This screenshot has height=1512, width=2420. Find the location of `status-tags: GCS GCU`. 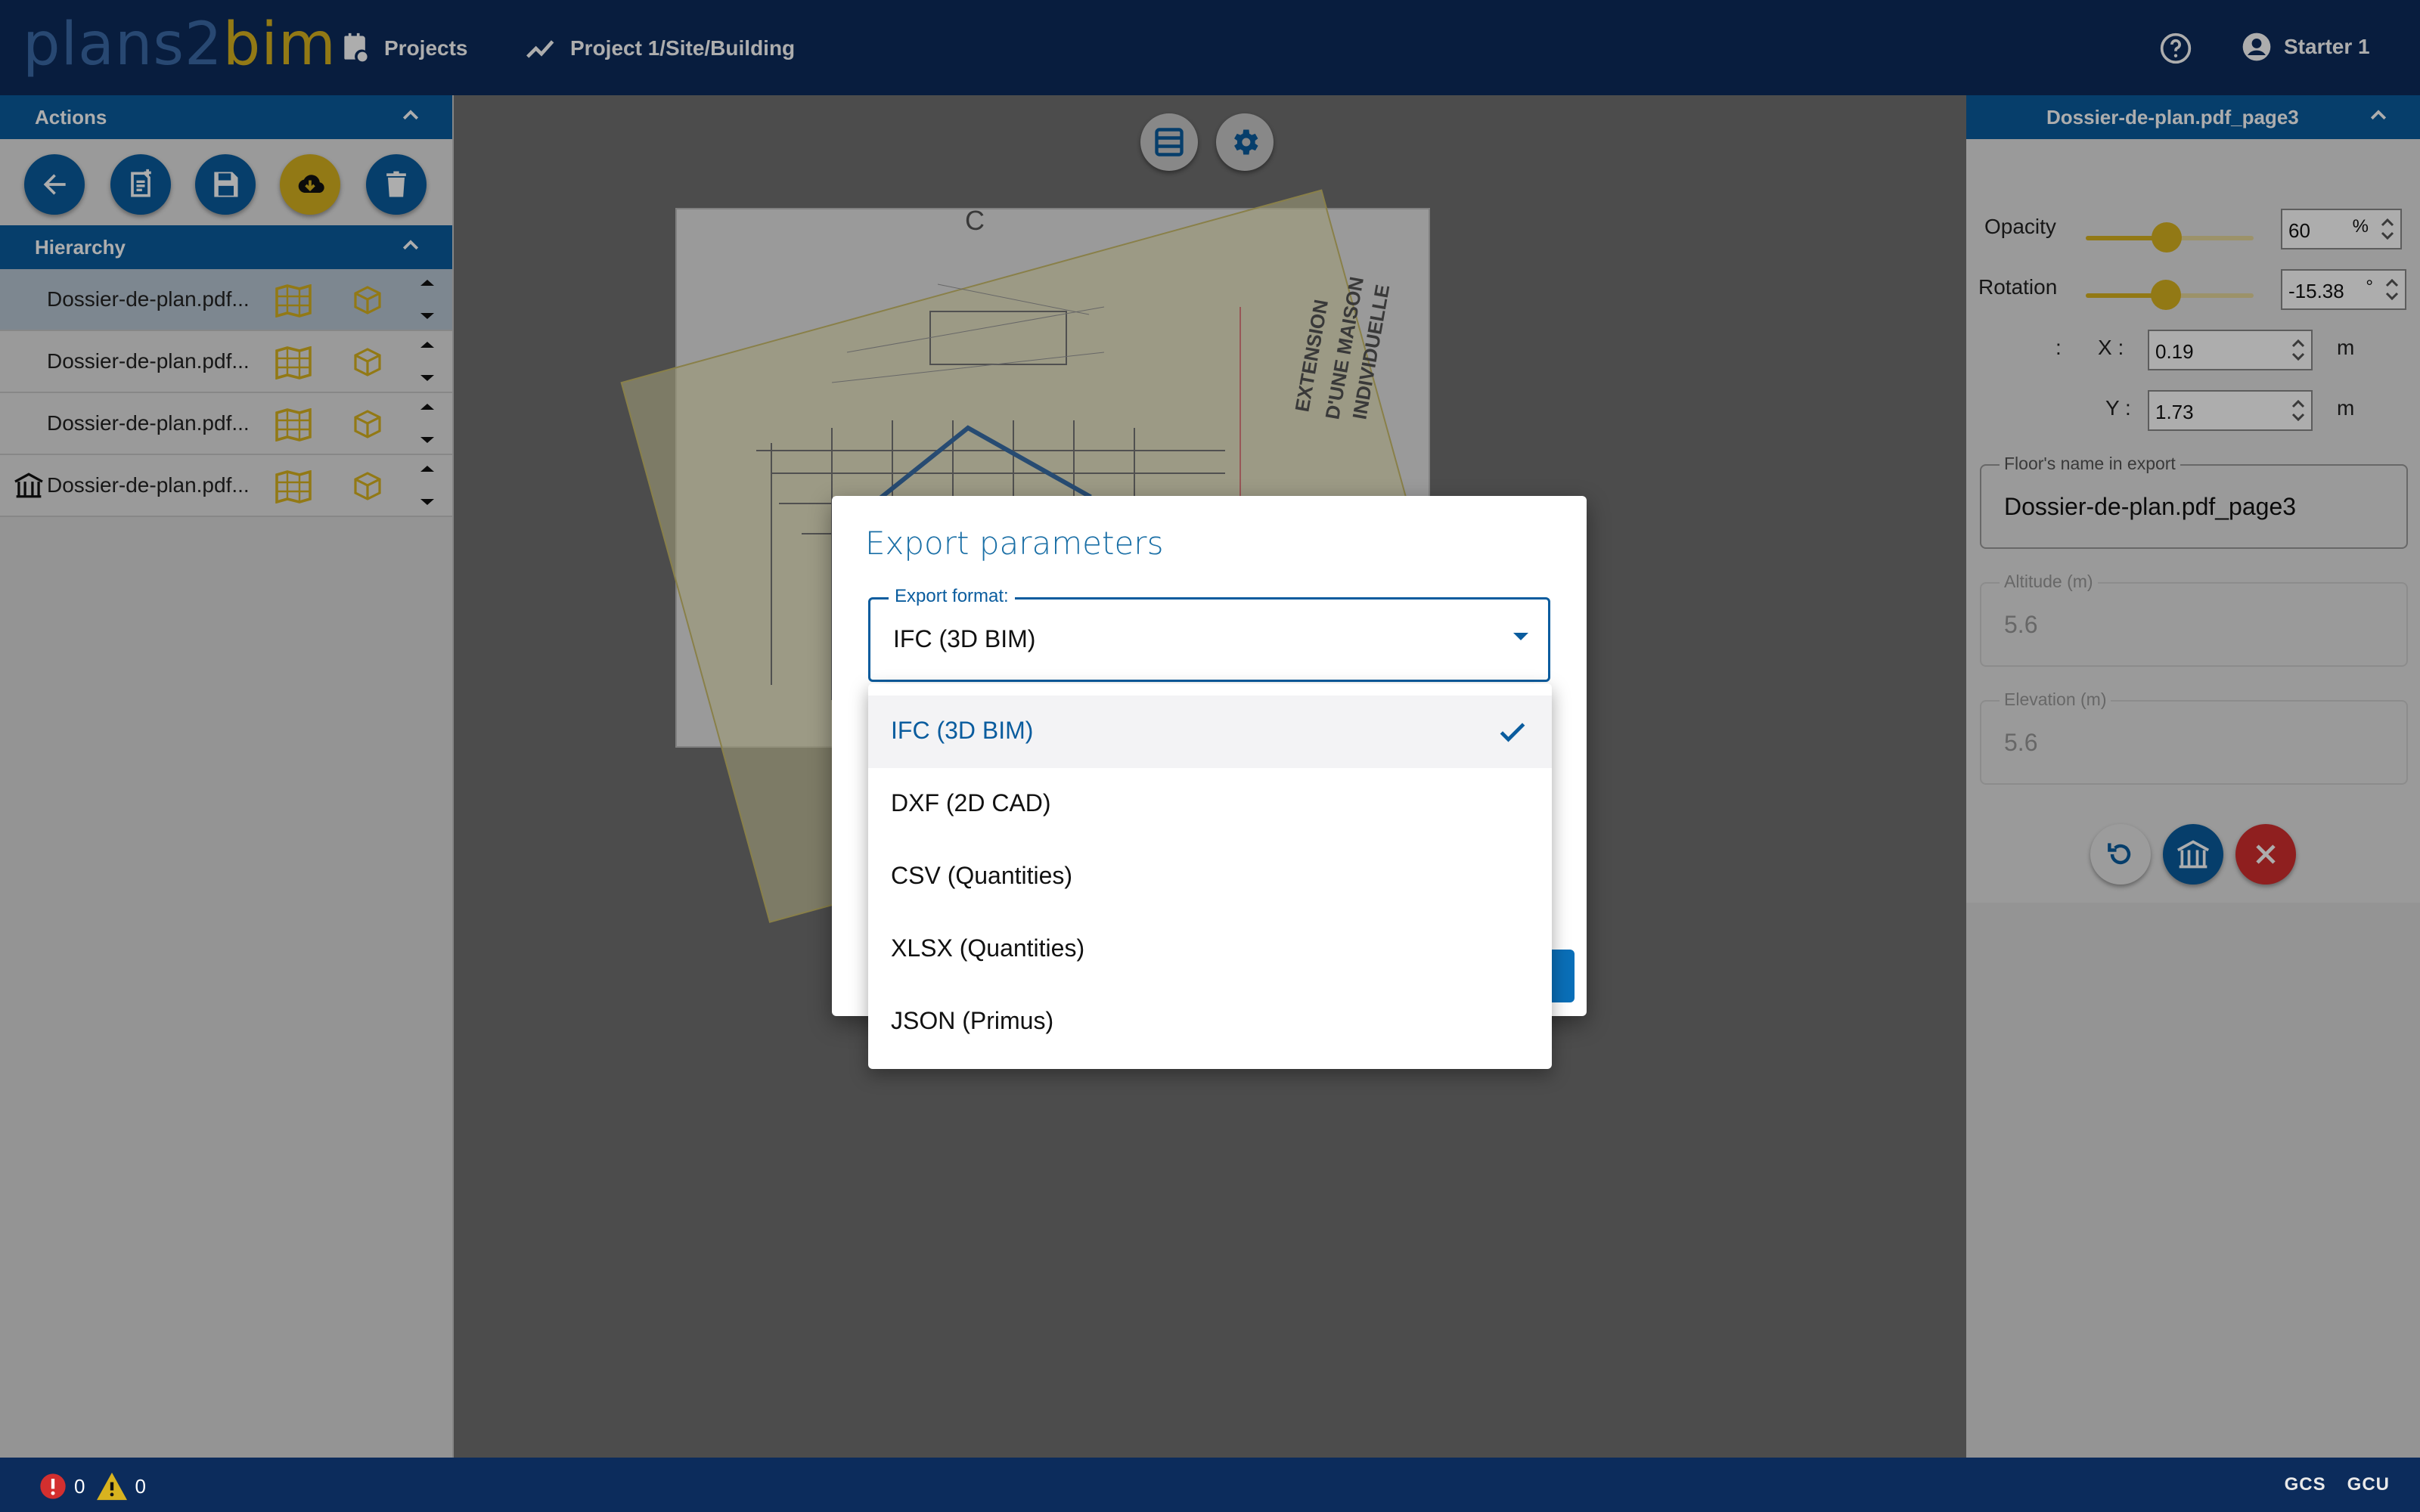

status-tags: GCS GCU is located at coordinates (2337, 1484).